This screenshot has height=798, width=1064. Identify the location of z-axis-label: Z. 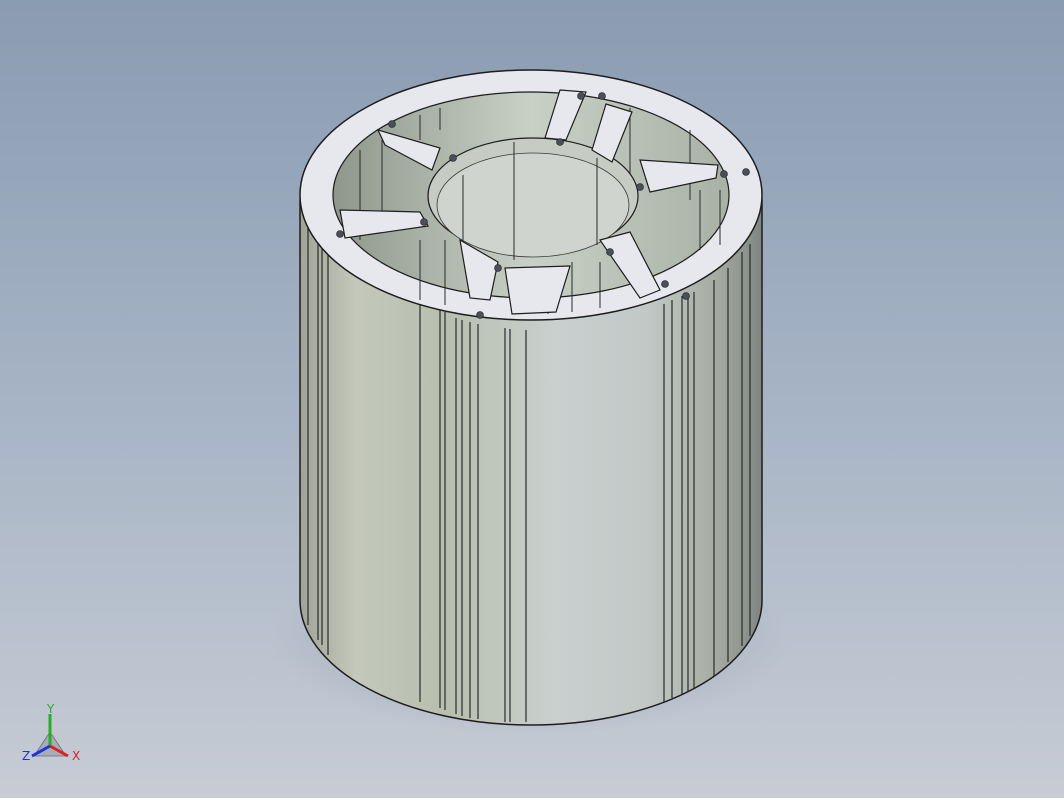
(26, 756).